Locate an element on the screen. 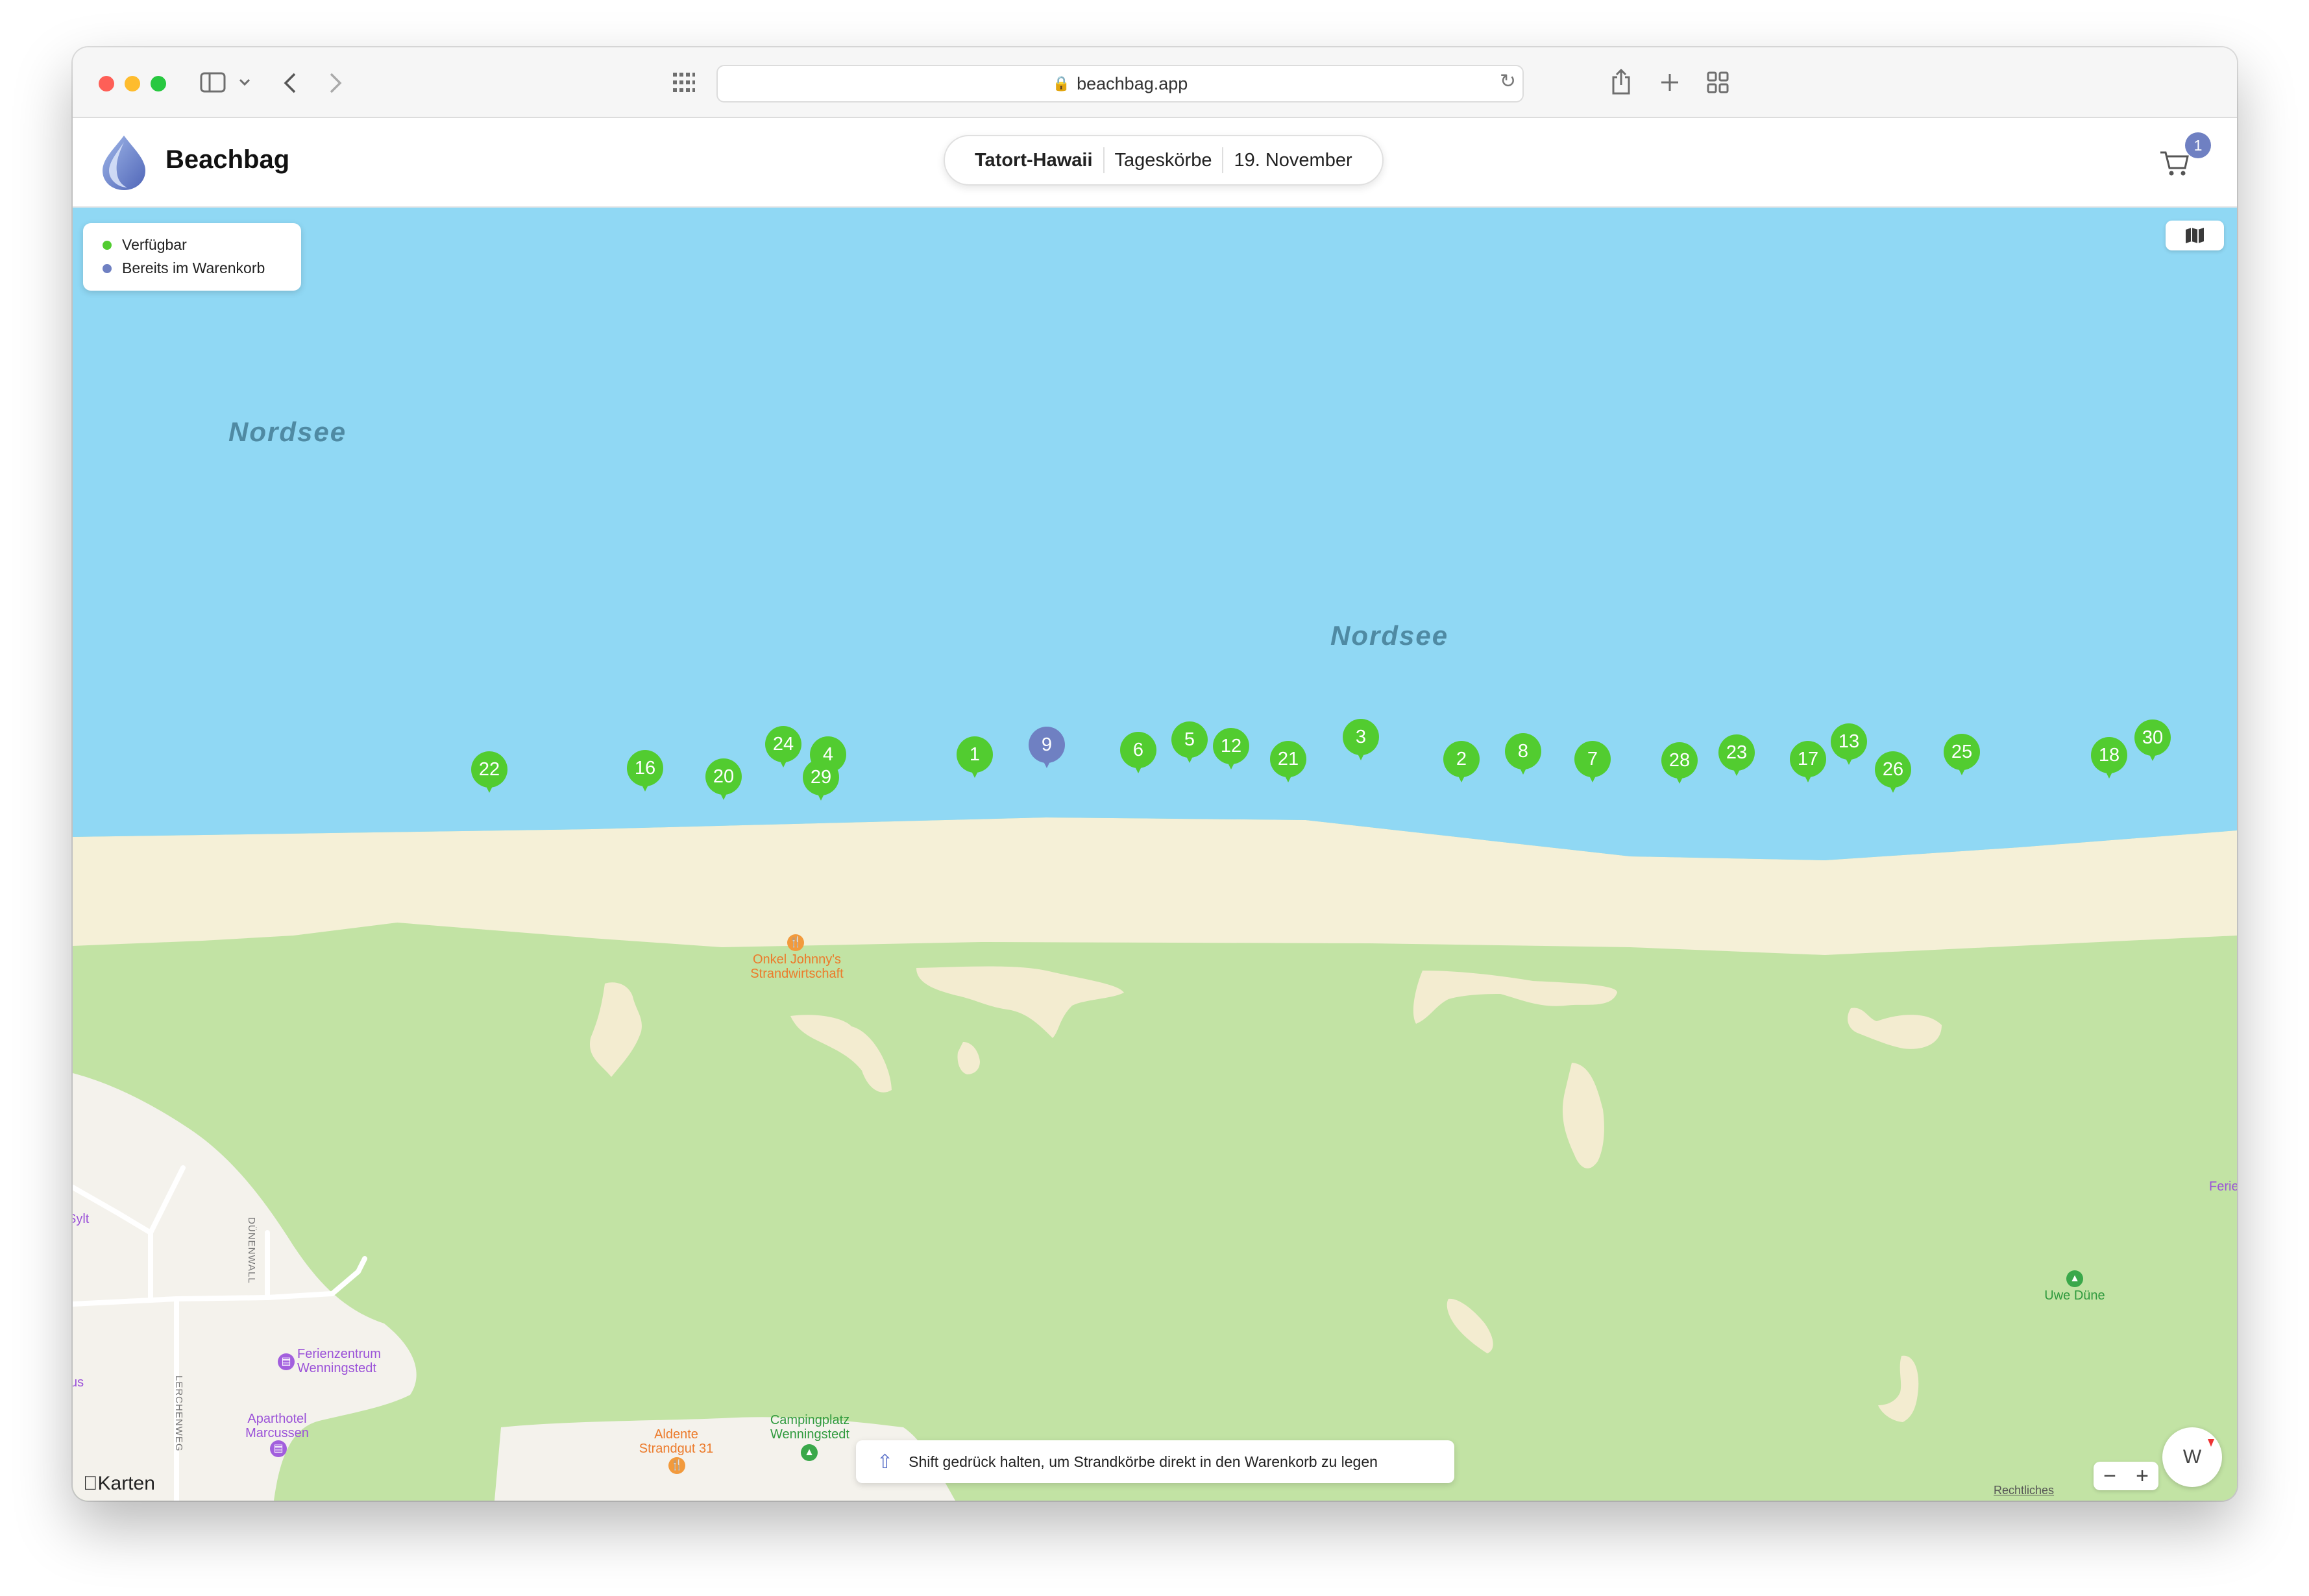 This screenshot has height=1596, width=2309. beach-chair-pin-26: 26 is located at coordinates (1893, 773).